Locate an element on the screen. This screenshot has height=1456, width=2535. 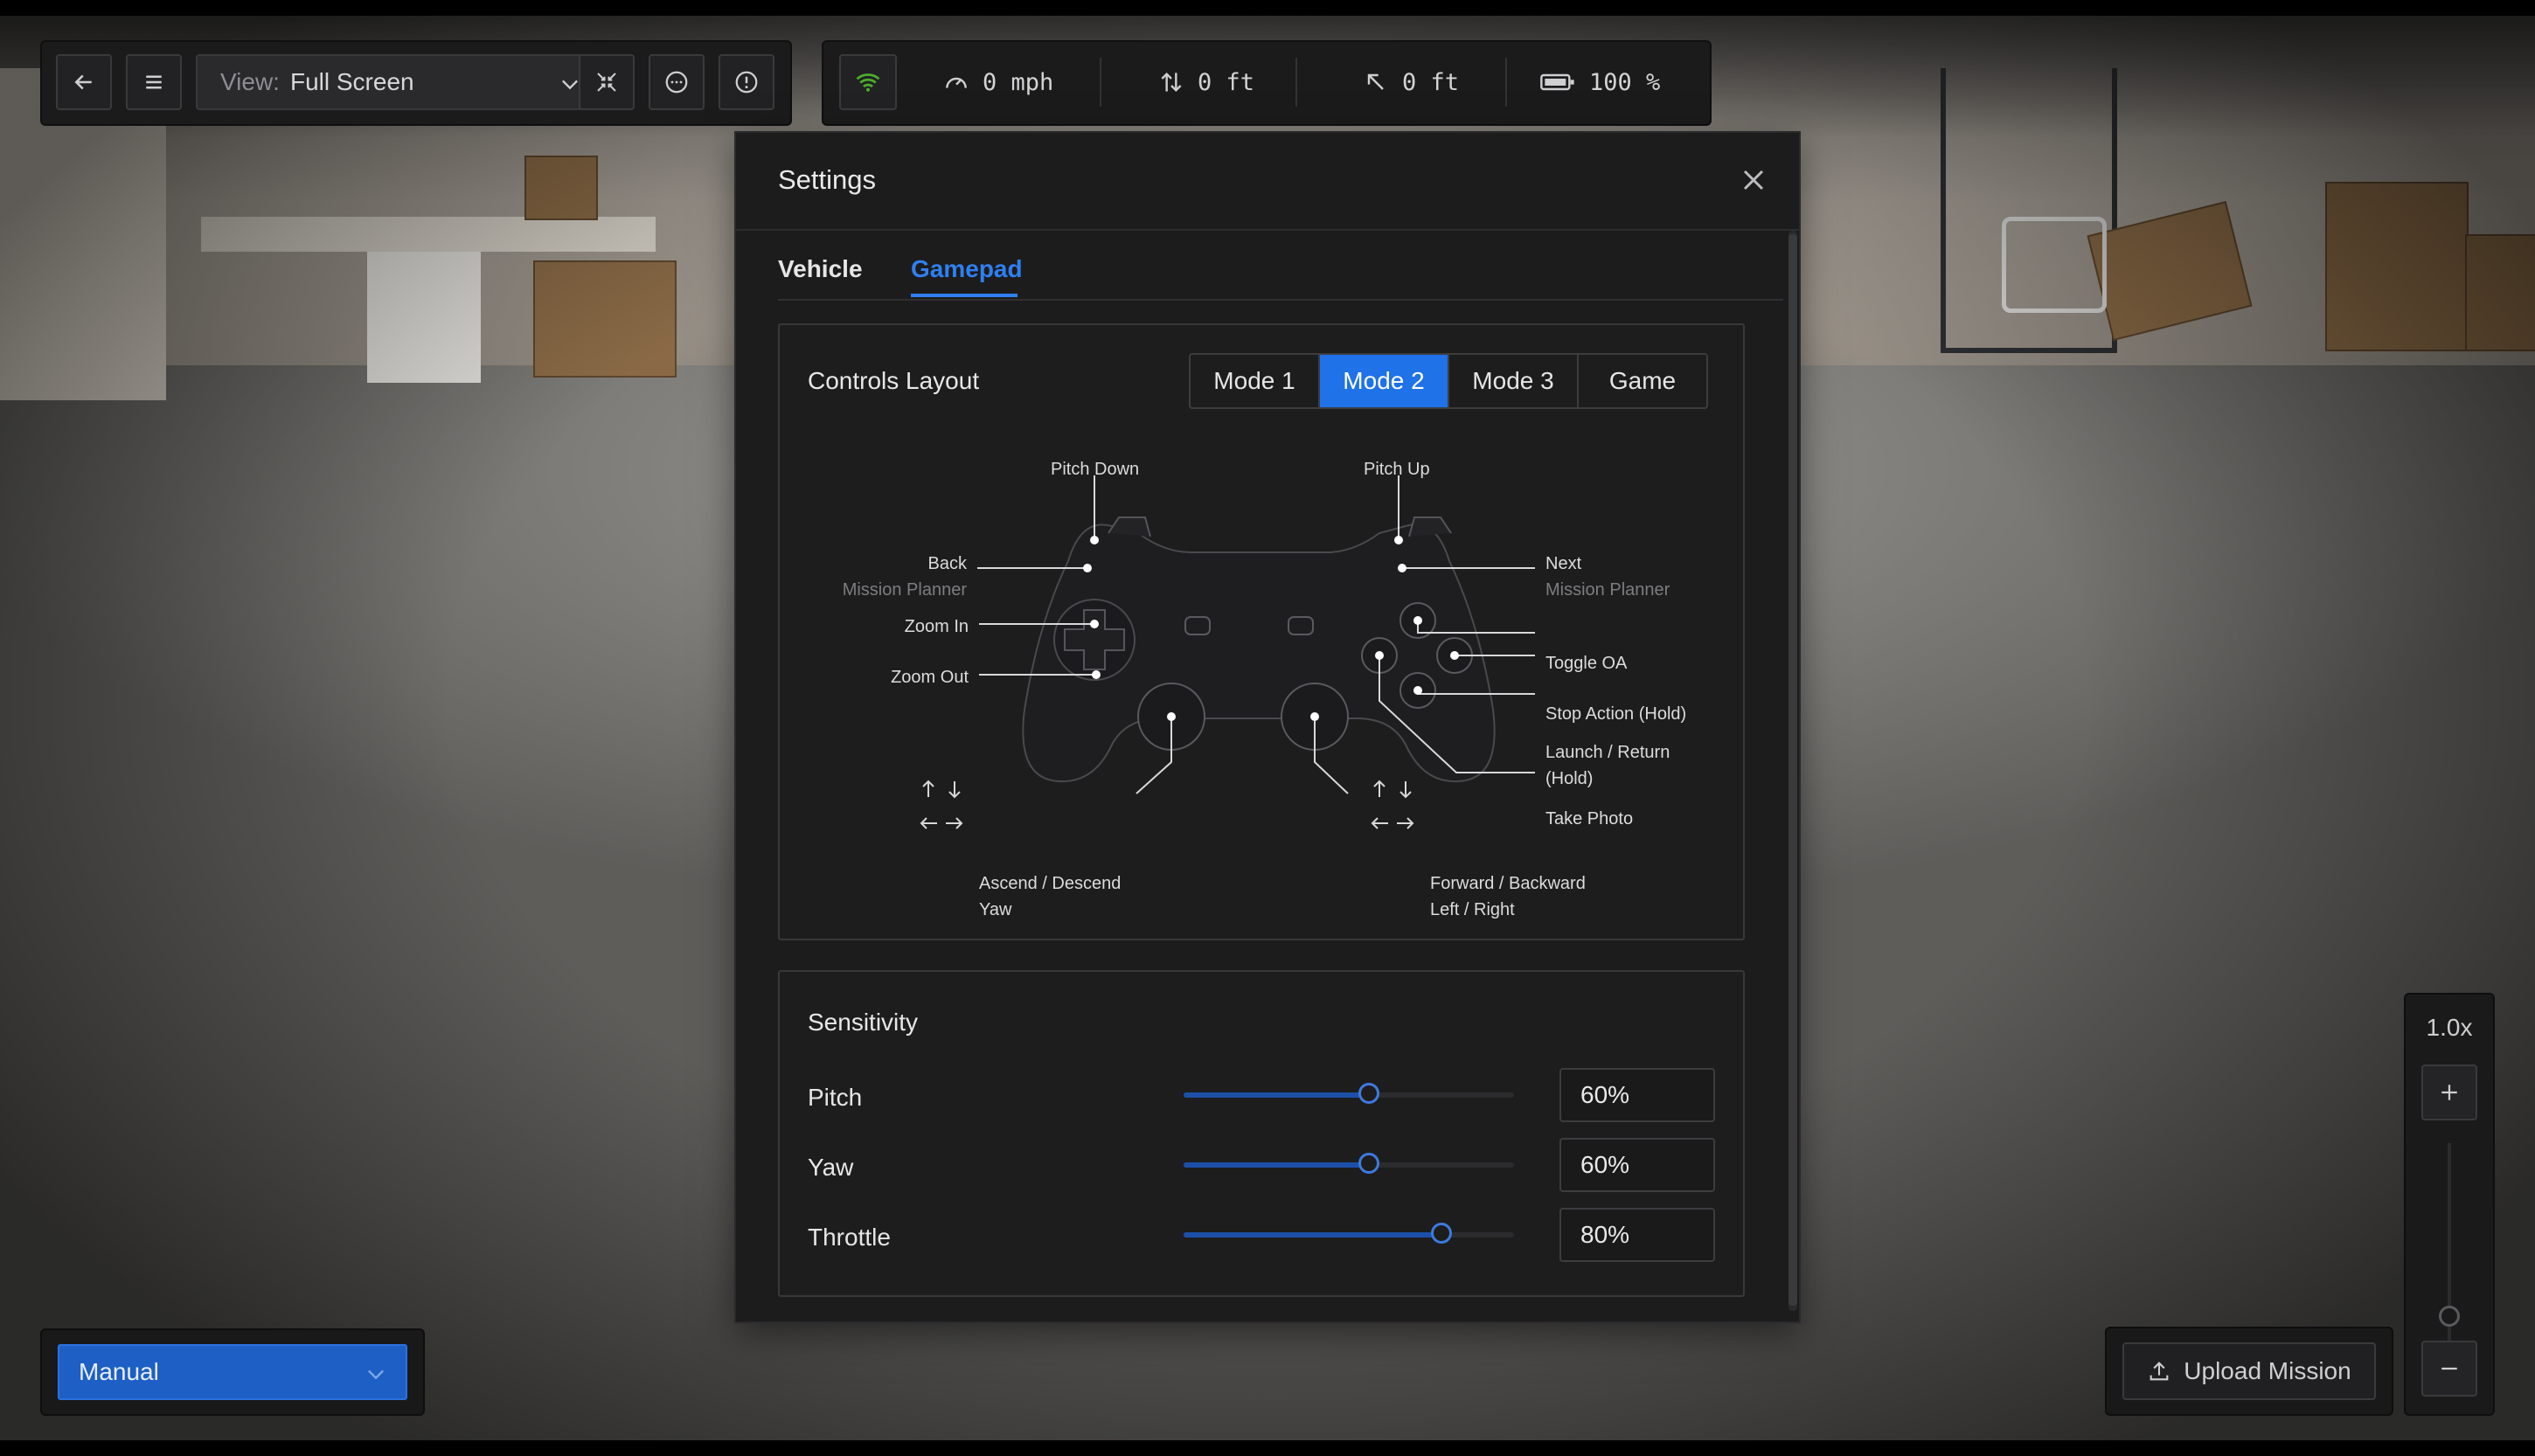
zoom-control: 1.0x is located at coordinates (2449, 1204).